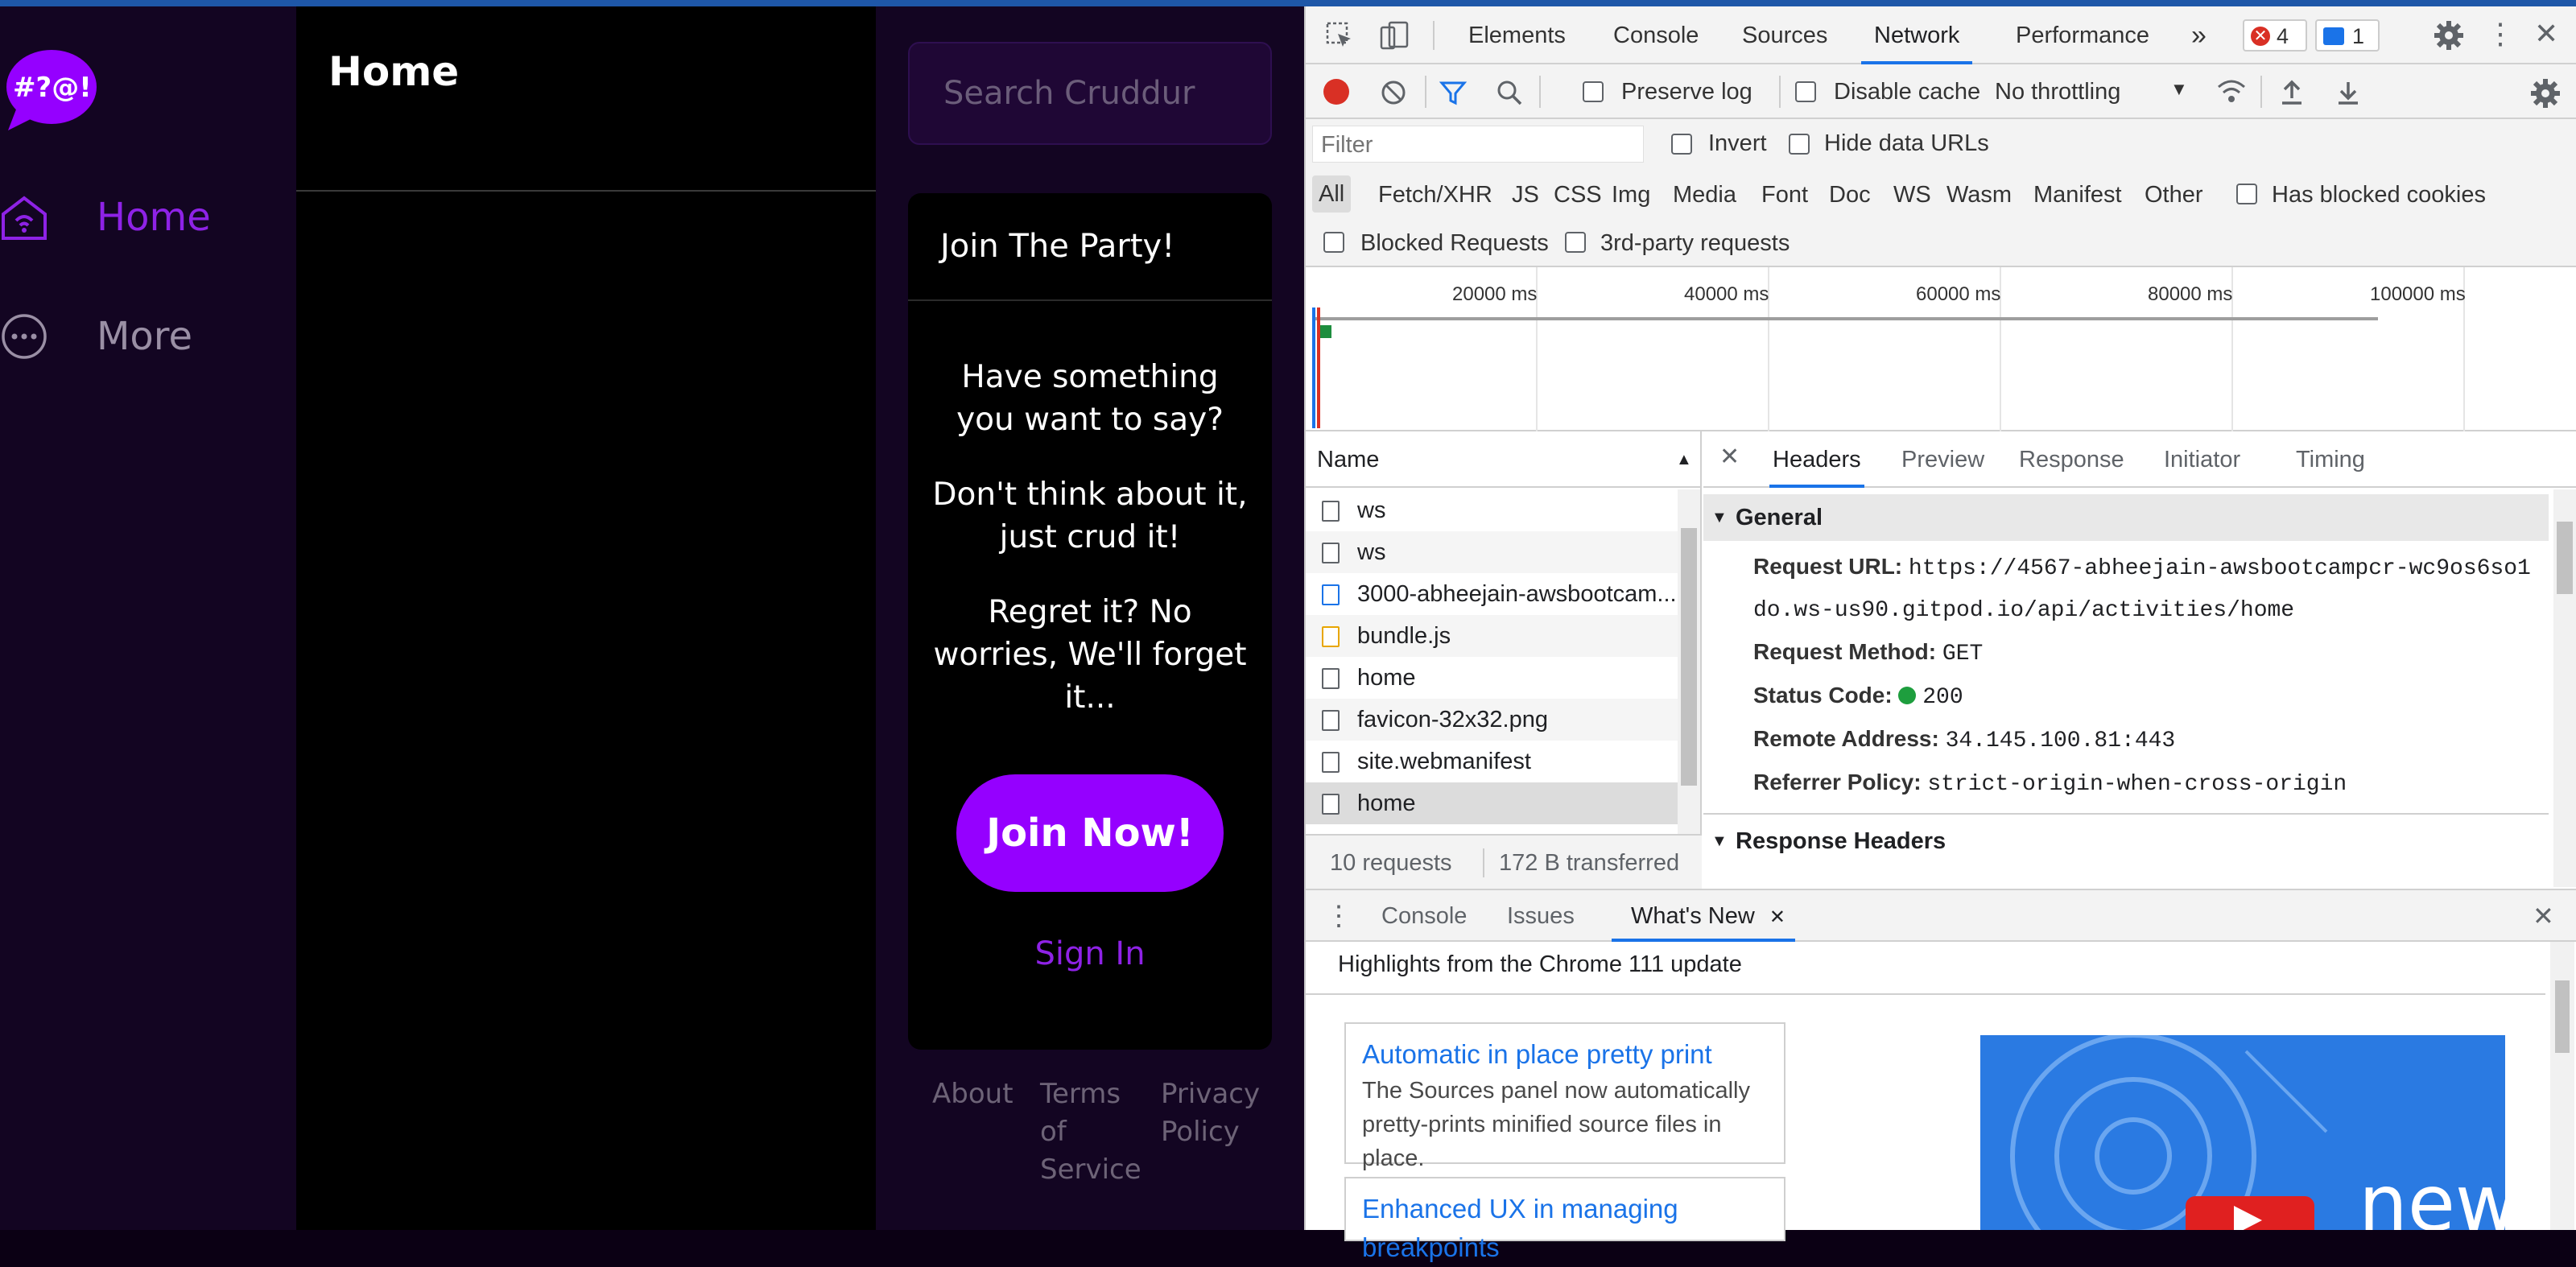  What do you see at coordinates (50, 91) in the screenshot?
I see `cruddur-logo: #?@!` at bounding box center [50, 91].